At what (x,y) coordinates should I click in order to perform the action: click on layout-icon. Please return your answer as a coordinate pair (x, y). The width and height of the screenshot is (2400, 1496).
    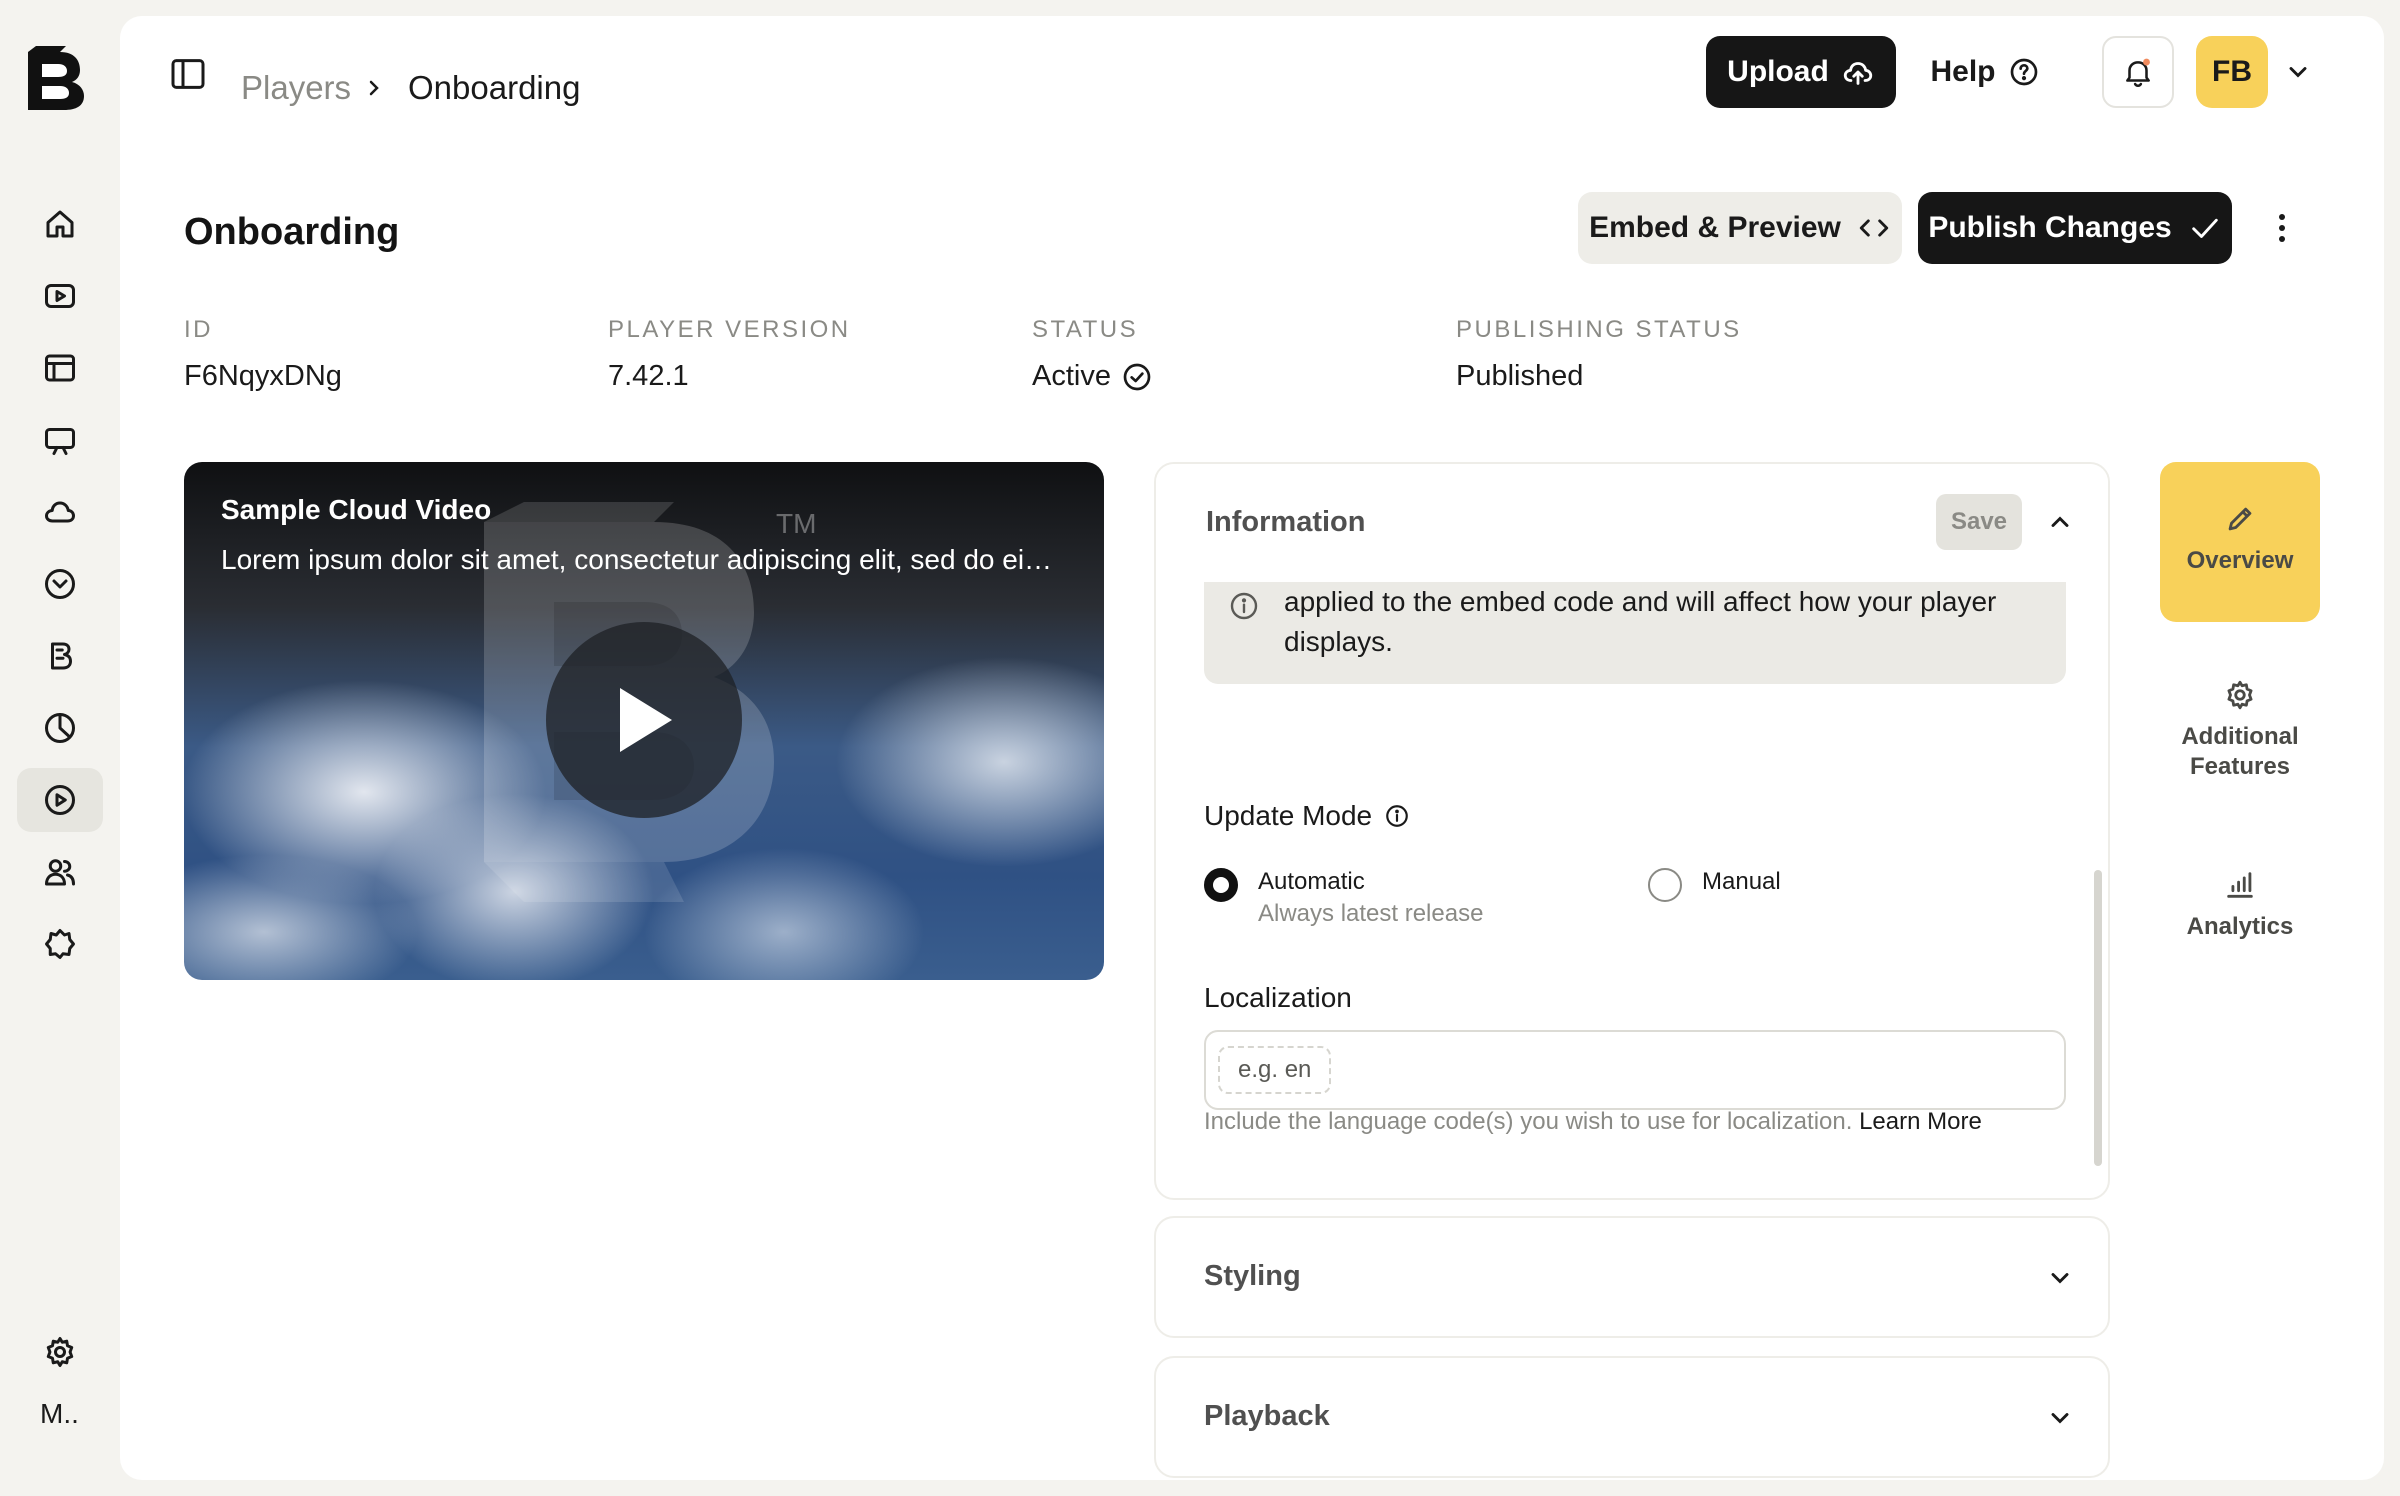
    Looking at the image, I should click on (60, 368).